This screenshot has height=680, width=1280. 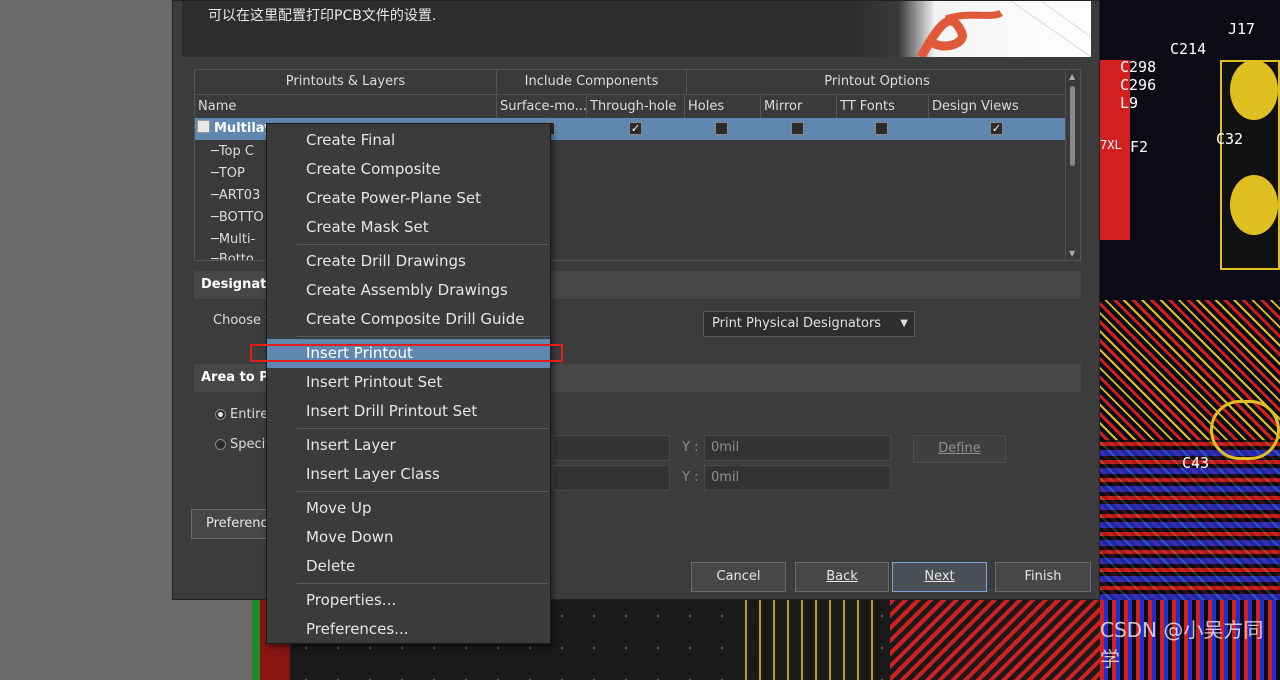 I want to click on pdf-logo-graphic, so click(x=971, y=30).